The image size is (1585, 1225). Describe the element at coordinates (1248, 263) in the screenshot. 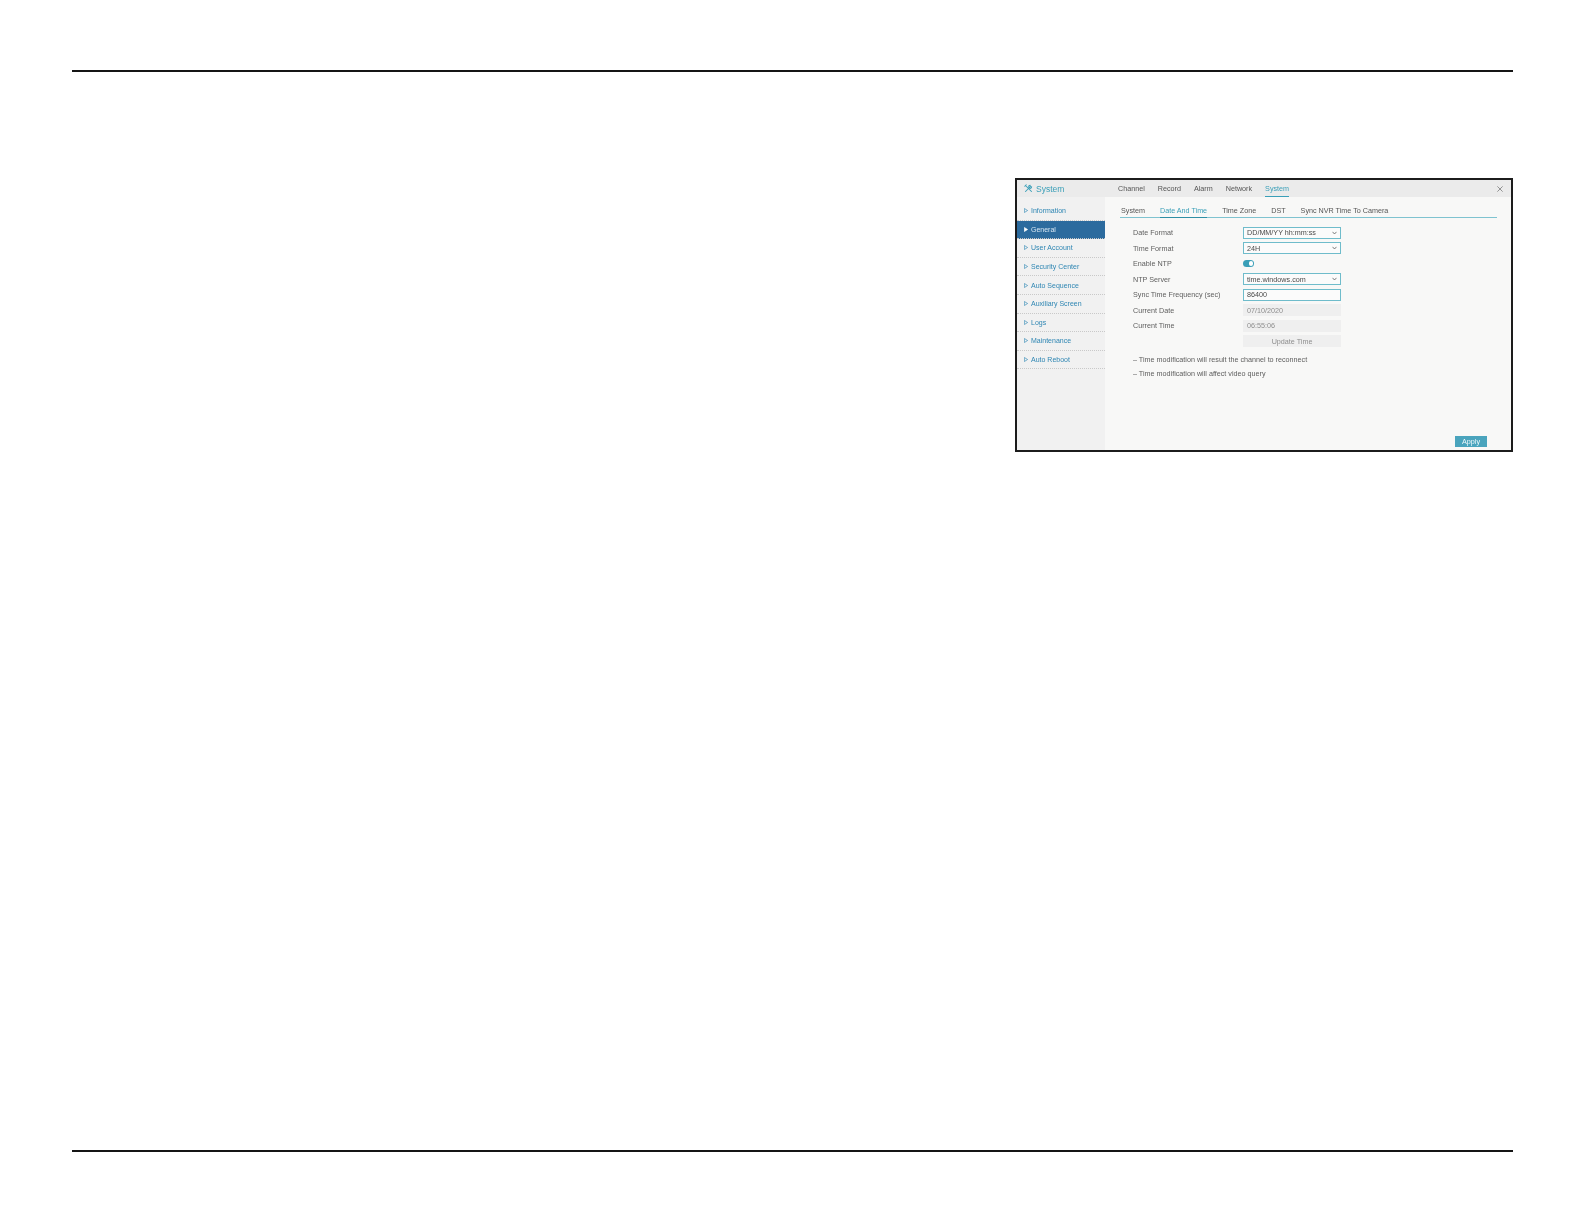

I see `toggle-switch` at that location.